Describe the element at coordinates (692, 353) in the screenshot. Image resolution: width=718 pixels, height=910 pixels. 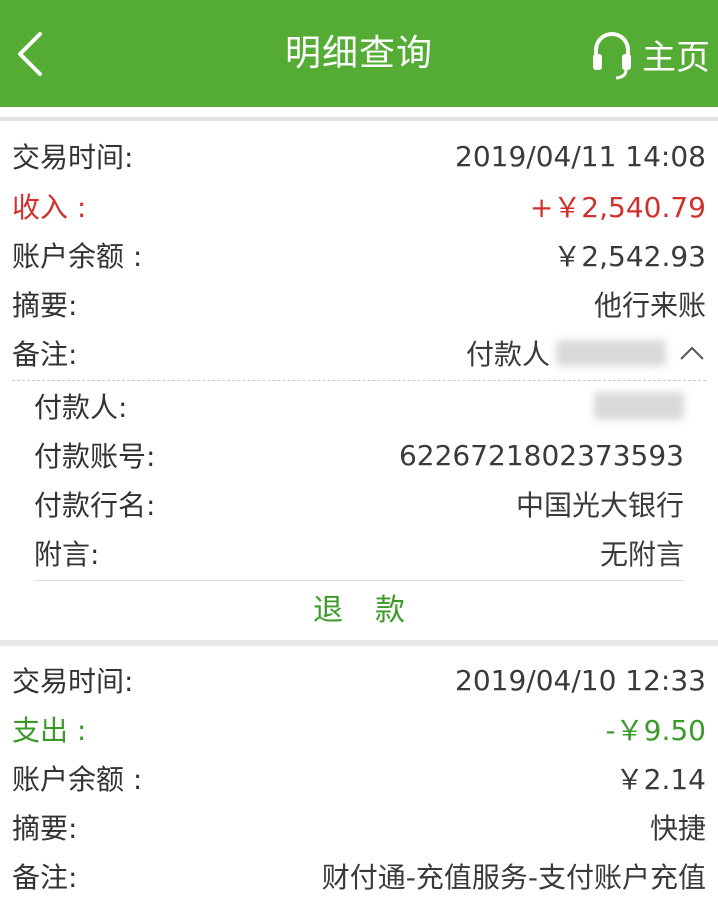
I see `chevron-up-icon` at that location.